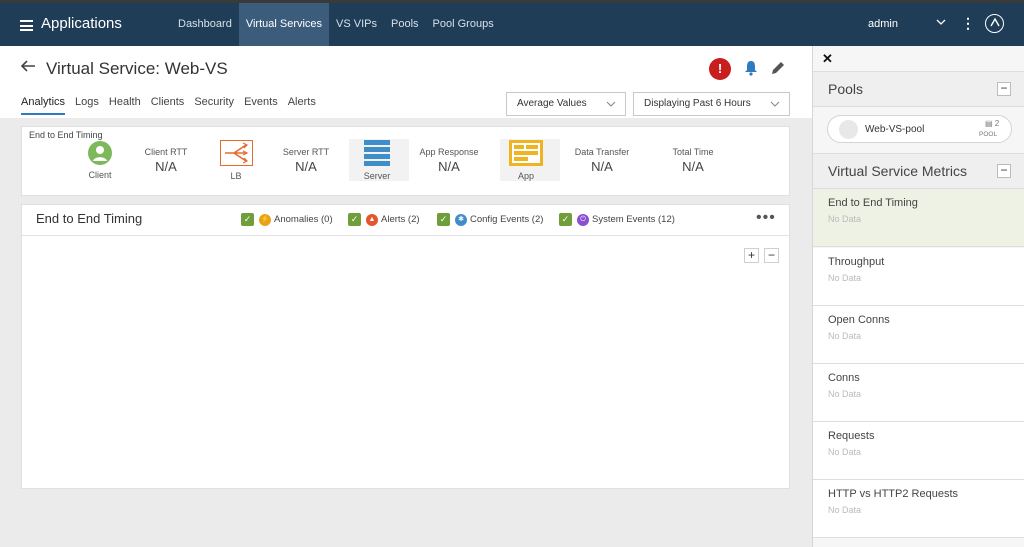  Describe the element at coordinates (100, 175) in the screenshot. I see `client-caption: Client` at that location.